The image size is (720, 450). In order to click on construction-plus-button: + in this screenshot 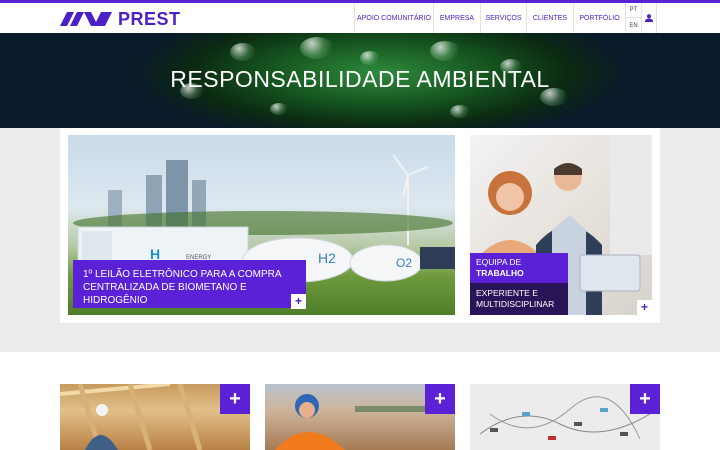, I will do `click(235, 399)`.